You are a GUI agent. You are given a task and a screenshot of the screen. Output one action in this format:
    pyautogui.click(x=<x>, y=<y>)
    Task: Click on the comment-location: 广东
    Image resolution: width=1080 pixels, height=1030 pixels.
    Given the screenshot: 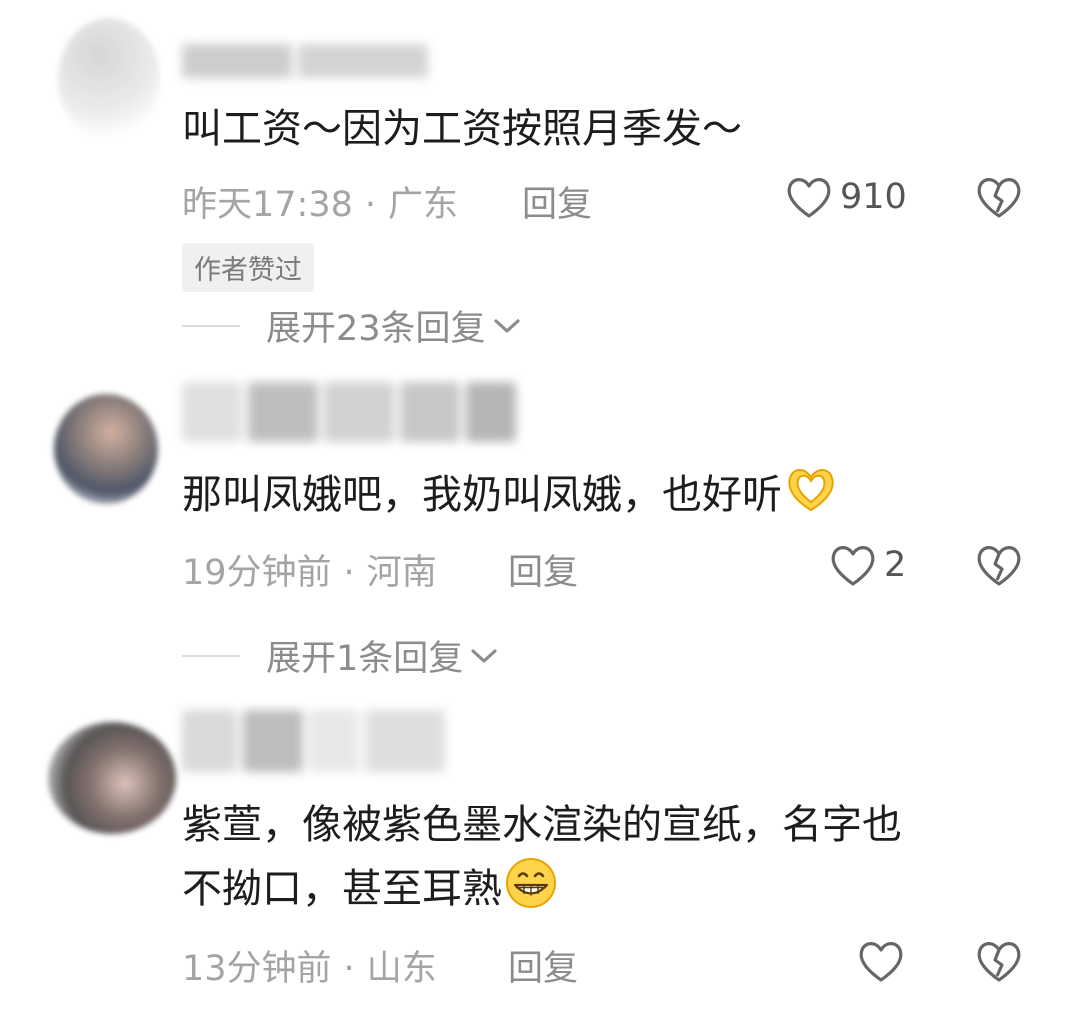 What is the action you would take?
    pyautogui.click(x=423, y=205)
    